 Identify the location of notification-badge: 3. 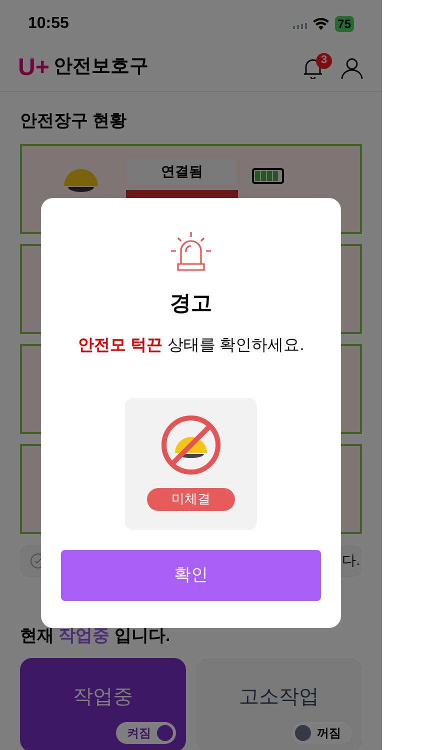
(324, 60).